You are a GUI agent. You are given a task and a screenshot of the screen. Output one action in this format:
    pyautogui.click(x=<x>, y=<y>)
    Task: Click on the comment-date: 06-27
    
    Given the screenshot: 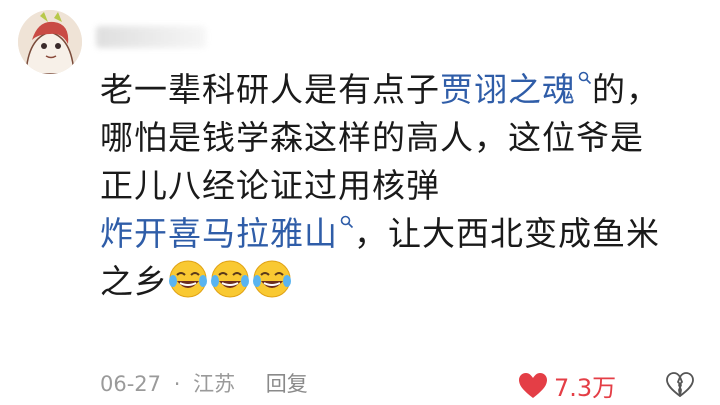 What is the action you would take?
    pyautogui.click(x=131, y=384)
    